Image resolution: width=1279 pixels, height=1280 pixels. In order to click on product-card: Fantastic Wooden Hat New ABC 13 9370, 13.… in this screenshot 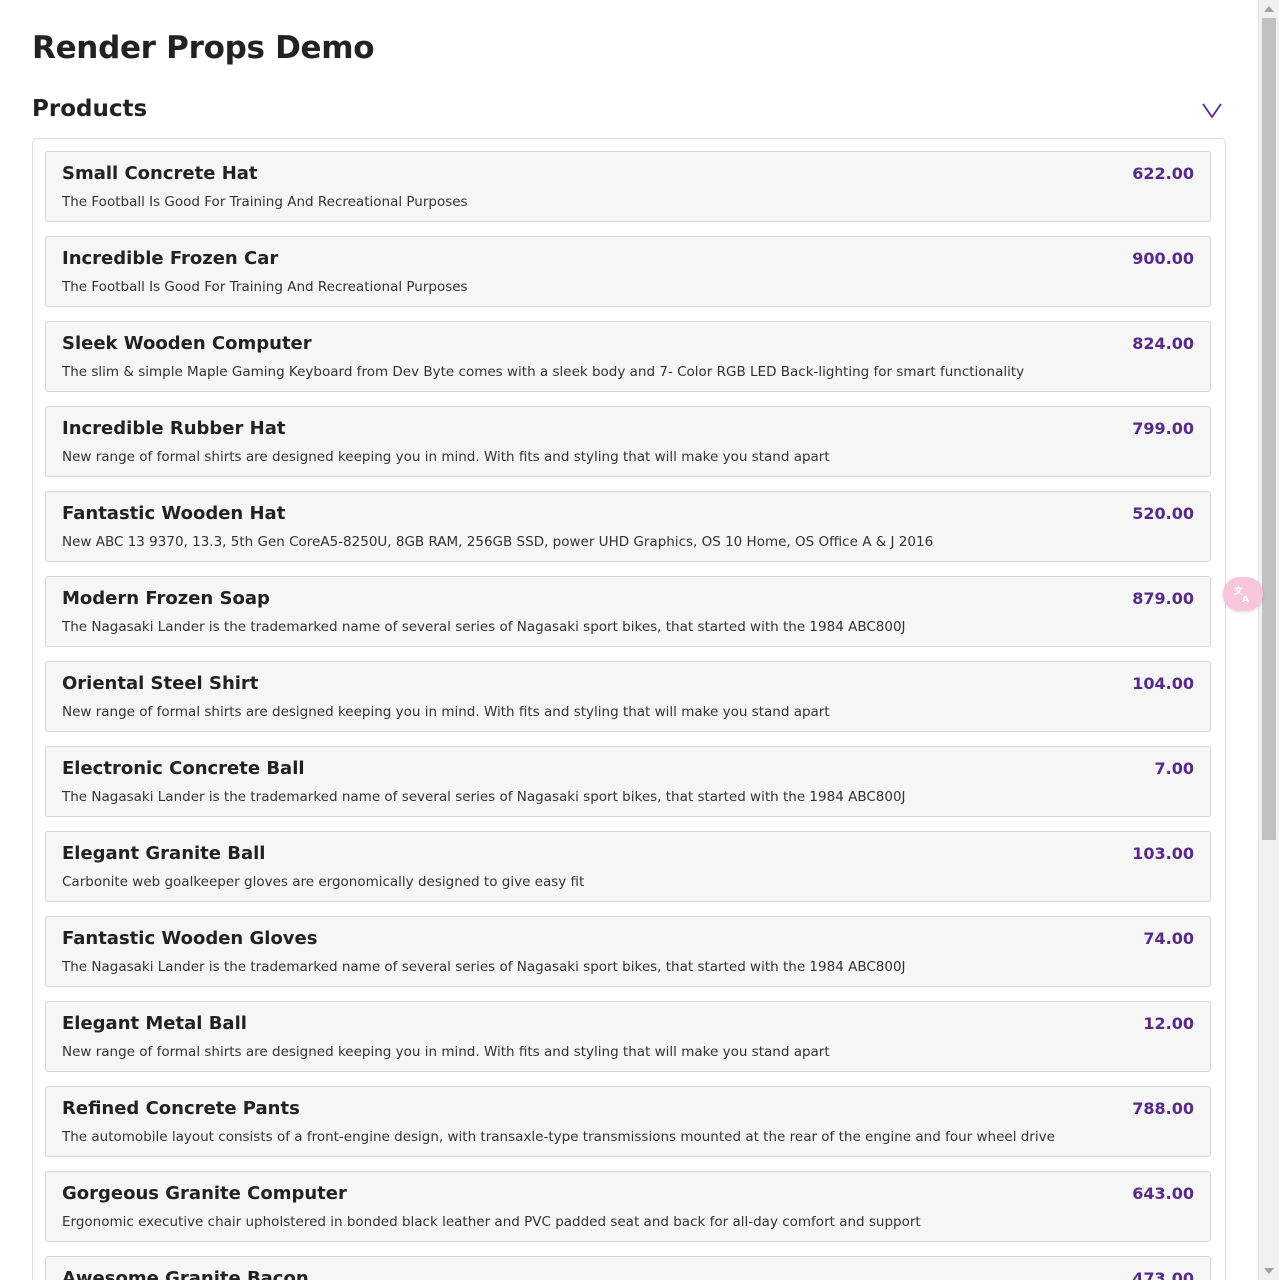, I will do `click(628, 526)`.